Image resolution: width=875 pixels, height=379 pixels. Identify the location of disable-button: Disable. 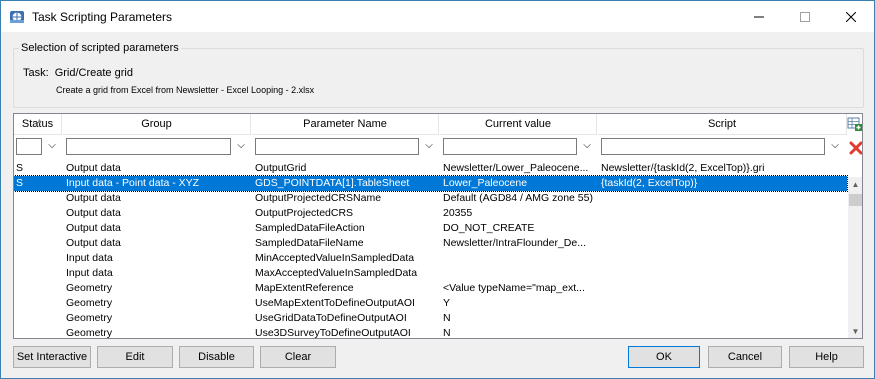
(216, 357).